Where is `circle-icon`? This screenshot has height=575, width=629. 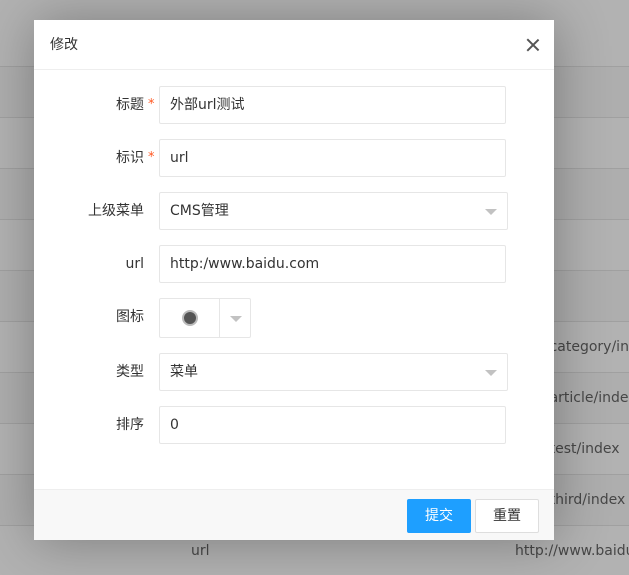 circle-icon is located at coordinates (190, 318).